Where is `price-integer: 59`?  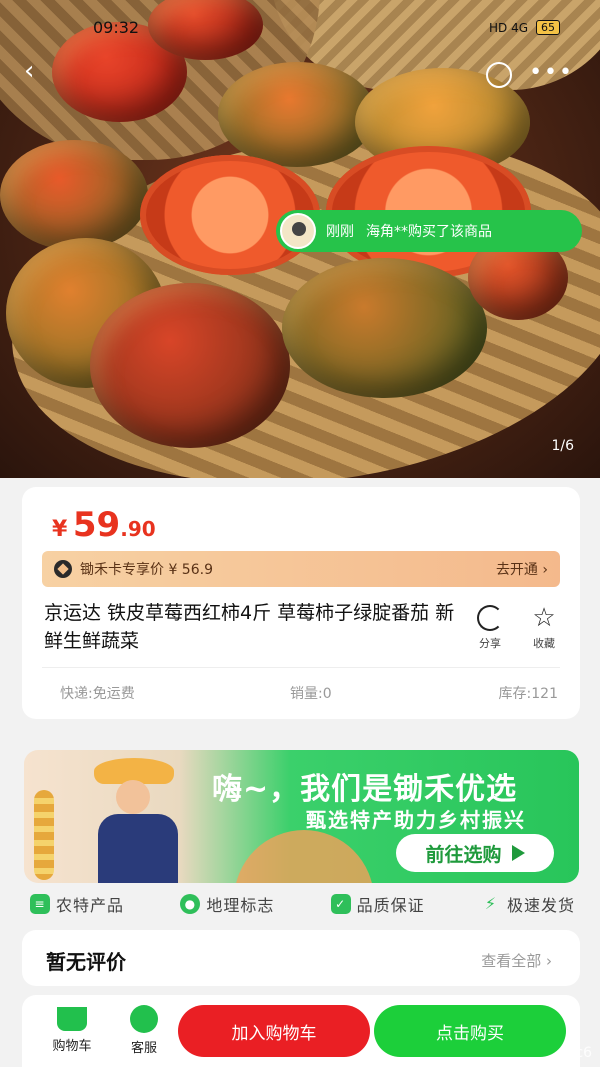
price-integer: 59 is located at coordinates (96, 525).